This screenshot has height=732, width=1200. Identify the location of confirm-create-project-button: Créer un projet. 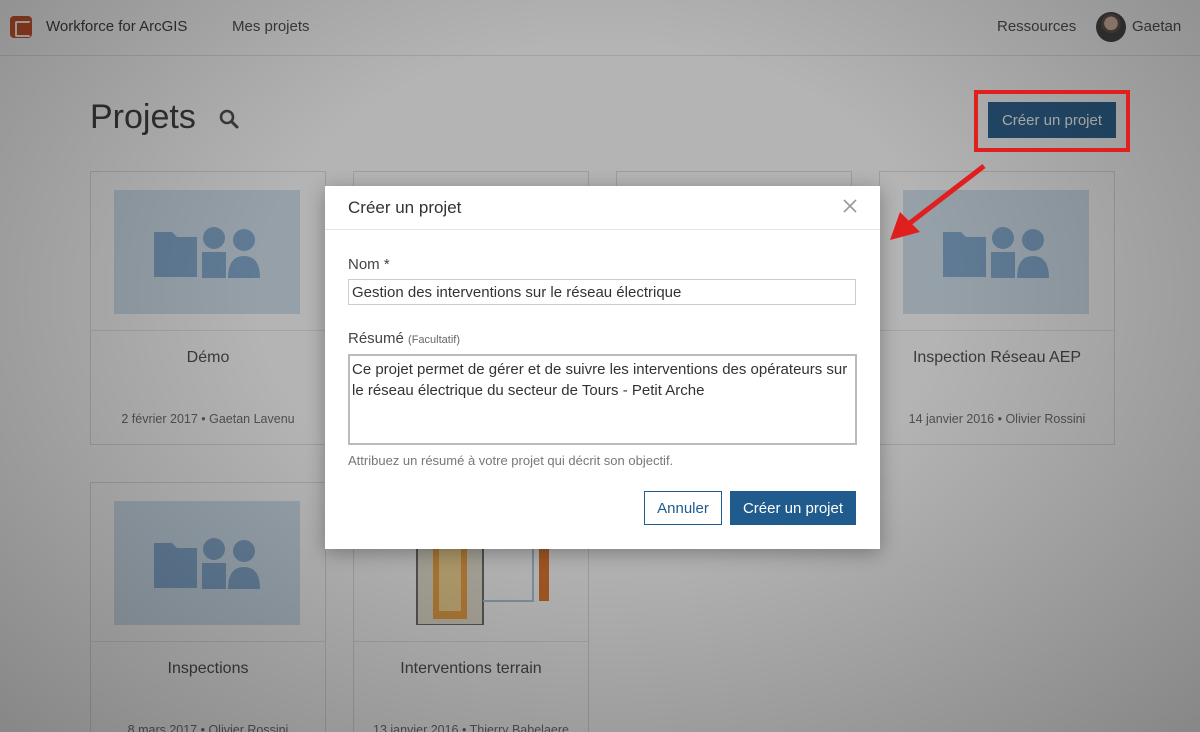
(793, 508).